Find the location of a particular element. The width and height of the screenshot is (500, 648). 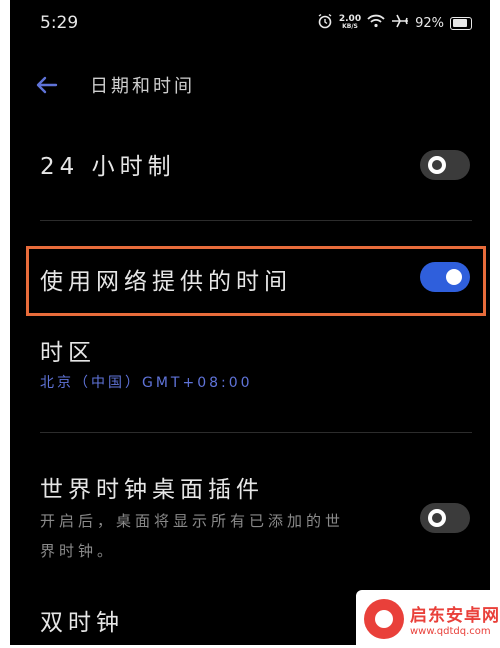

wifi-icon is located at coordinates (376, 23).